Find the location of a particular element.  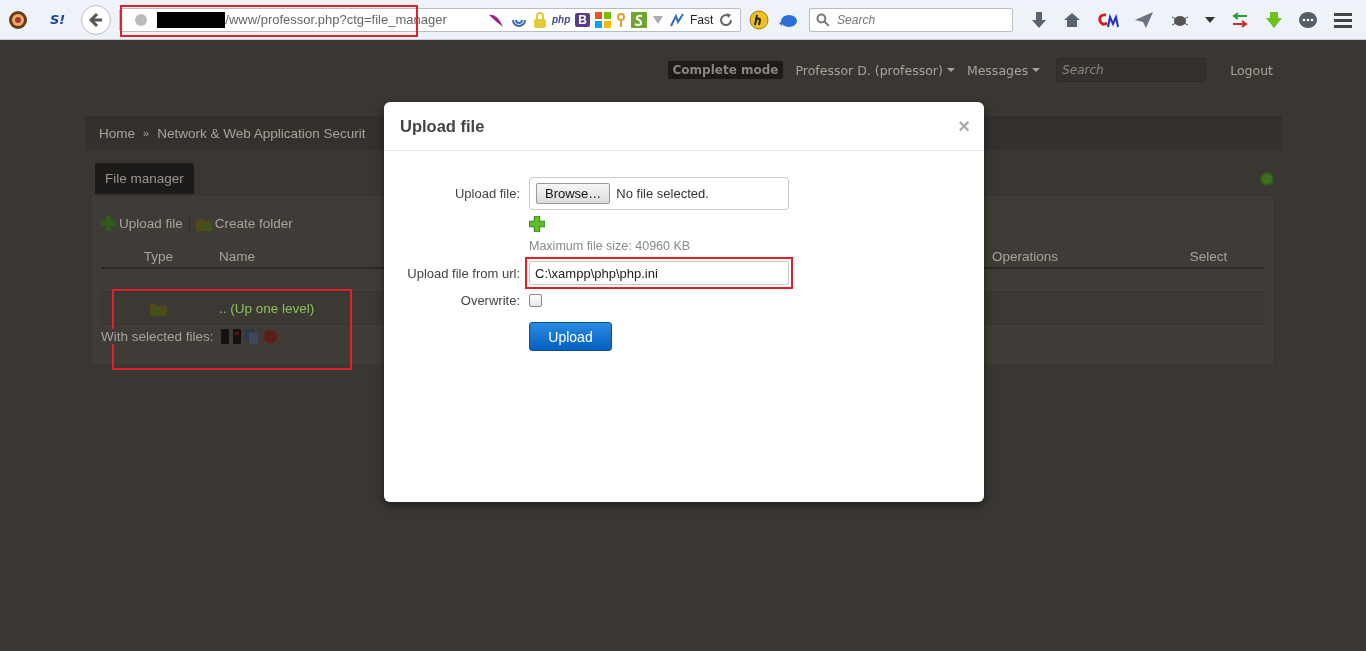

search-input: Search is located at coordinates (921, 19).